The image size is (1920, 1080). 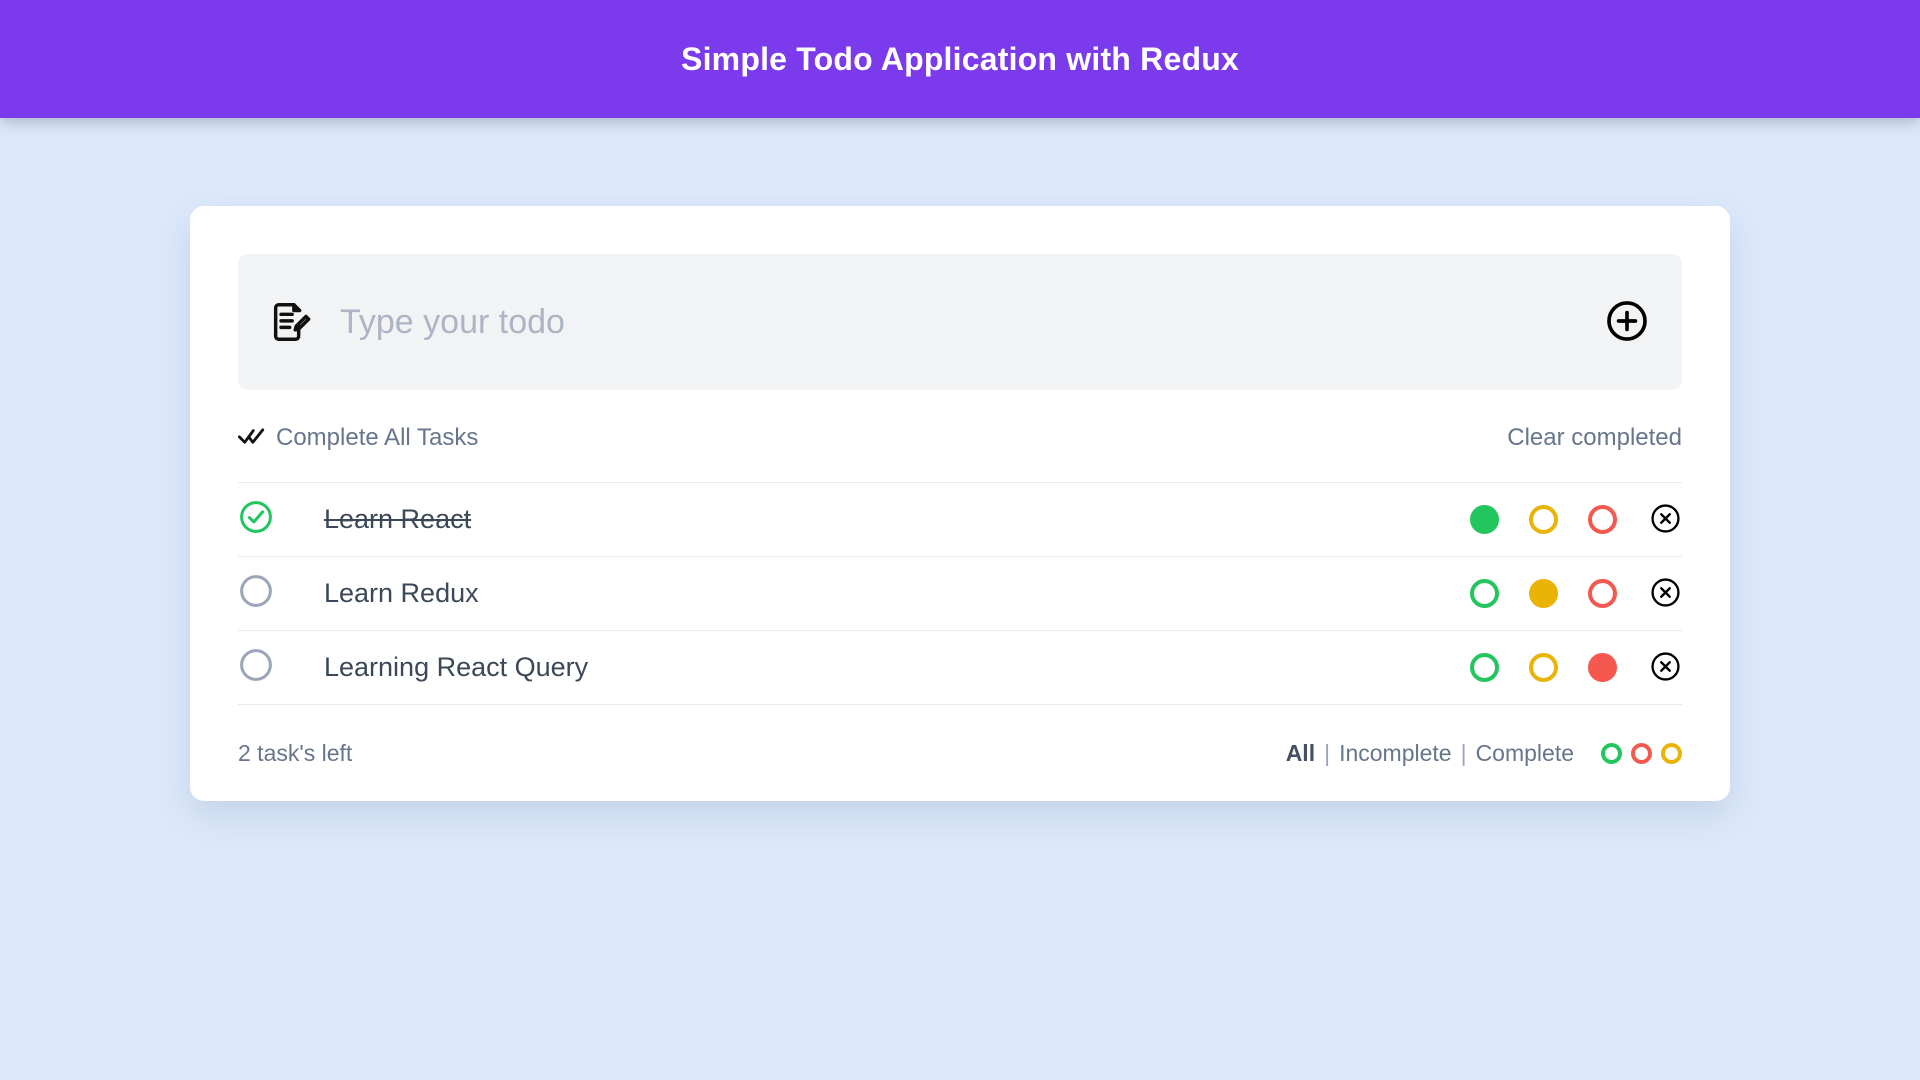 I want to click on filter-complete: Complete, so click(x=1525, y=753).